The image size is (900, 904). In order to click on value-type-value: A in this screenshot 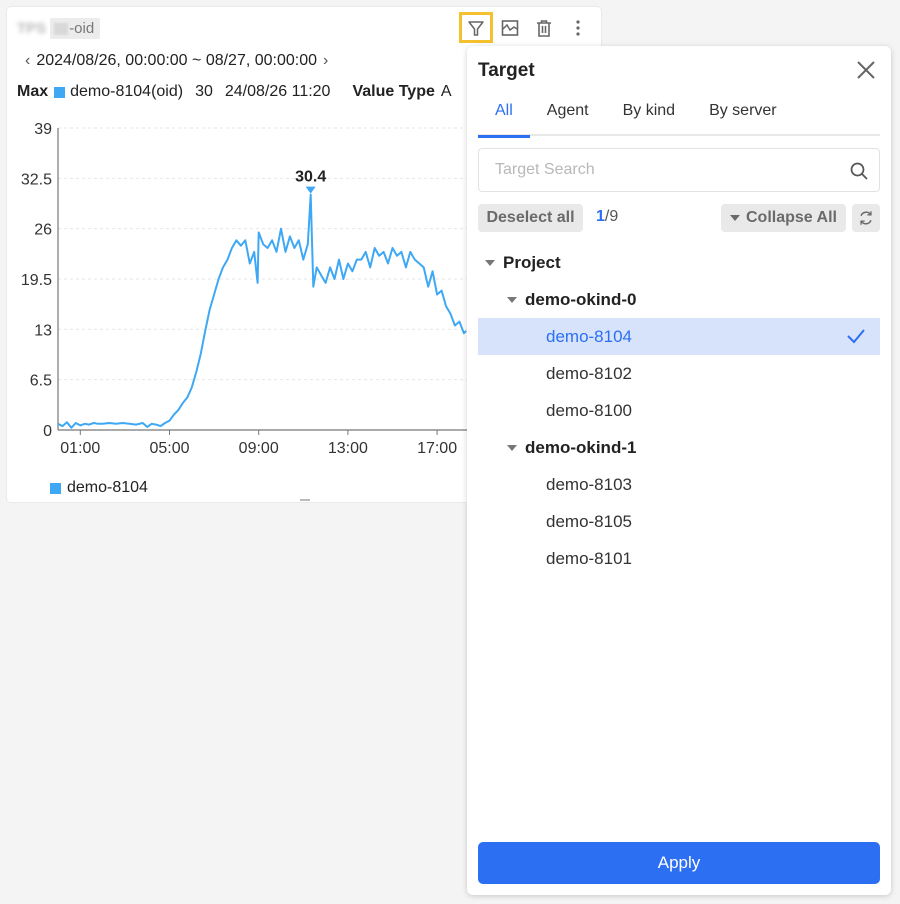, I will do `click(446, 91)`.